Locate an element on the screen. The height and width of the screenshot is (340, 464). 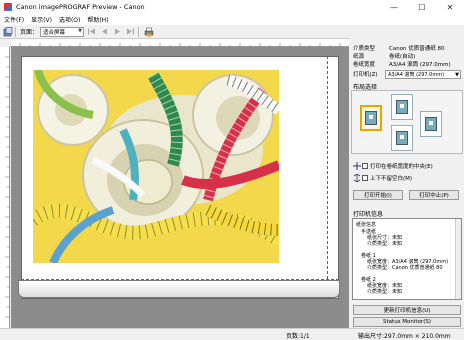
menu-bar: 文件(F) 显示(V) 选项(O) 帮助(H) is located at coordinates (232, 19).